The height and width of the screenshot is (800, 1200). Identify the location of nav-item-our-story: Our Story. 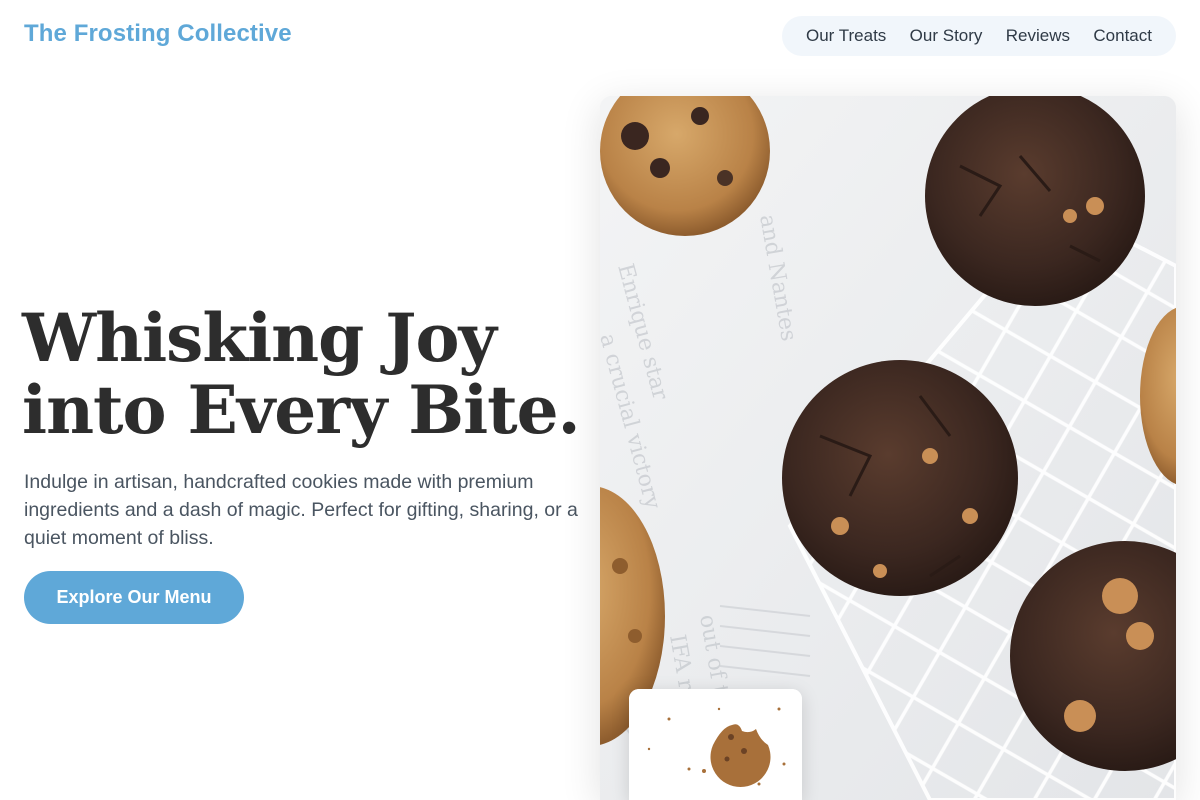
(946, 36).